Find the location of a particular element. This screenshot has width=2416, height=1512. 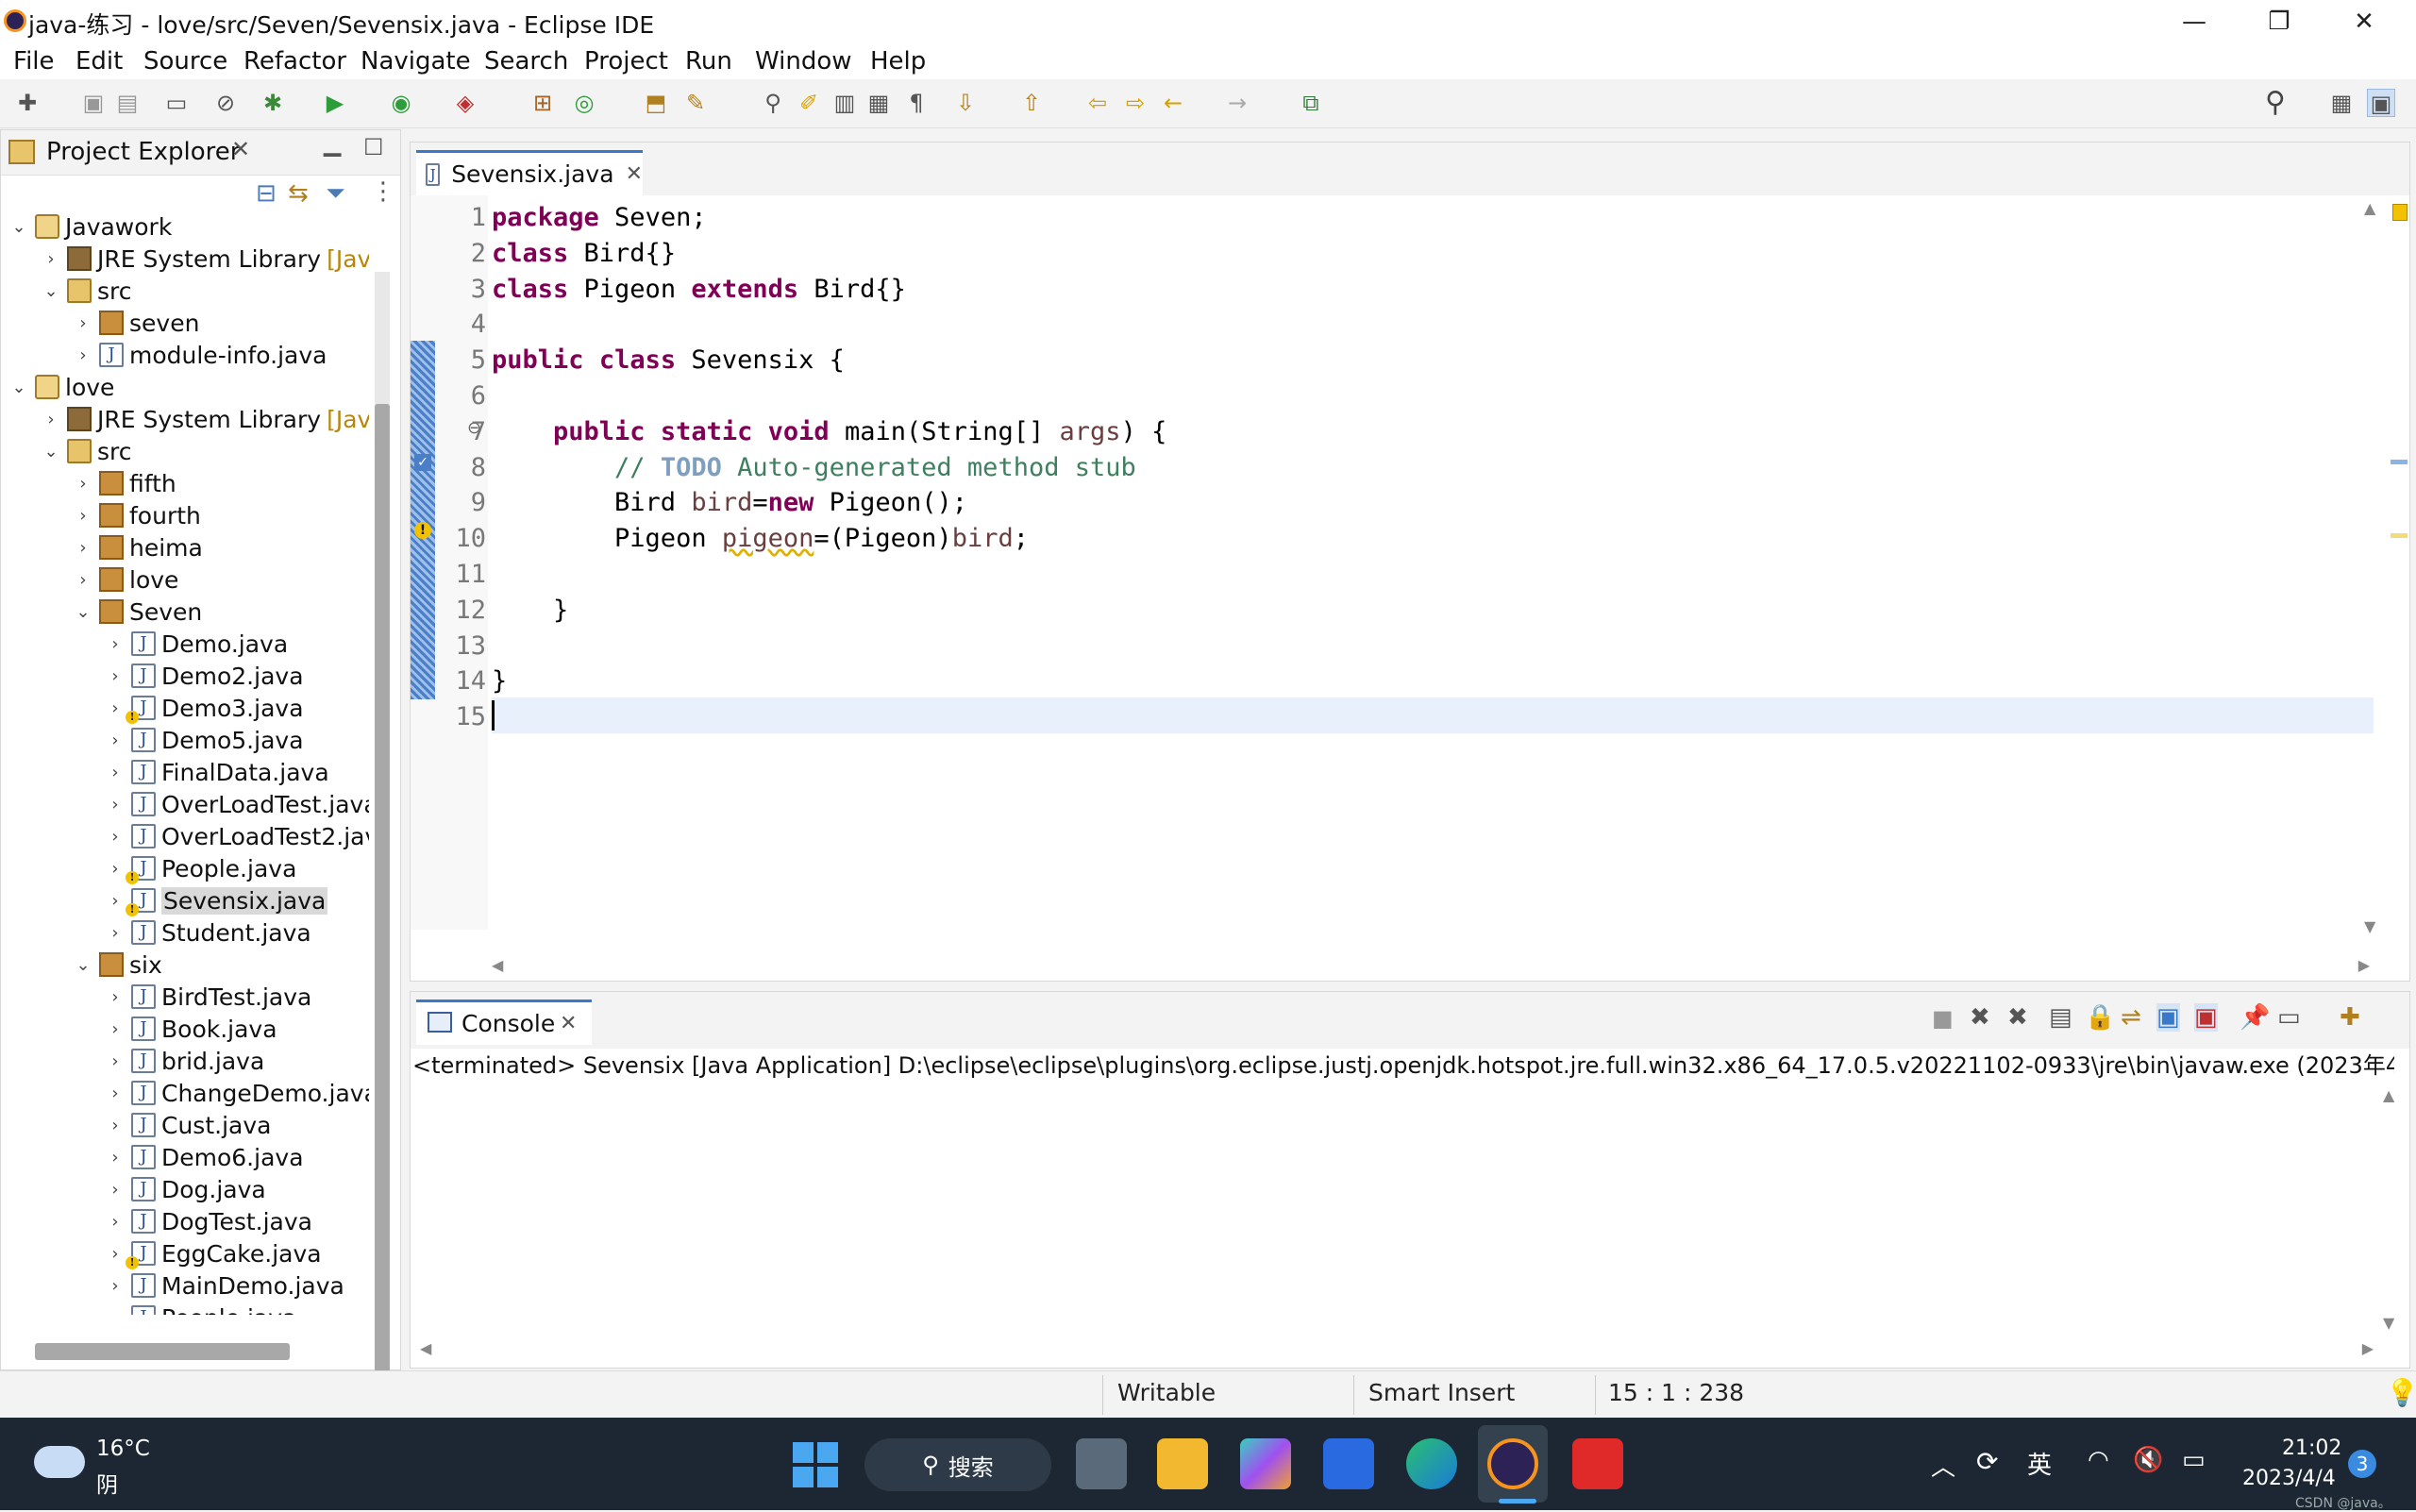

menu-run: Run is located at coordinates (708, 62).